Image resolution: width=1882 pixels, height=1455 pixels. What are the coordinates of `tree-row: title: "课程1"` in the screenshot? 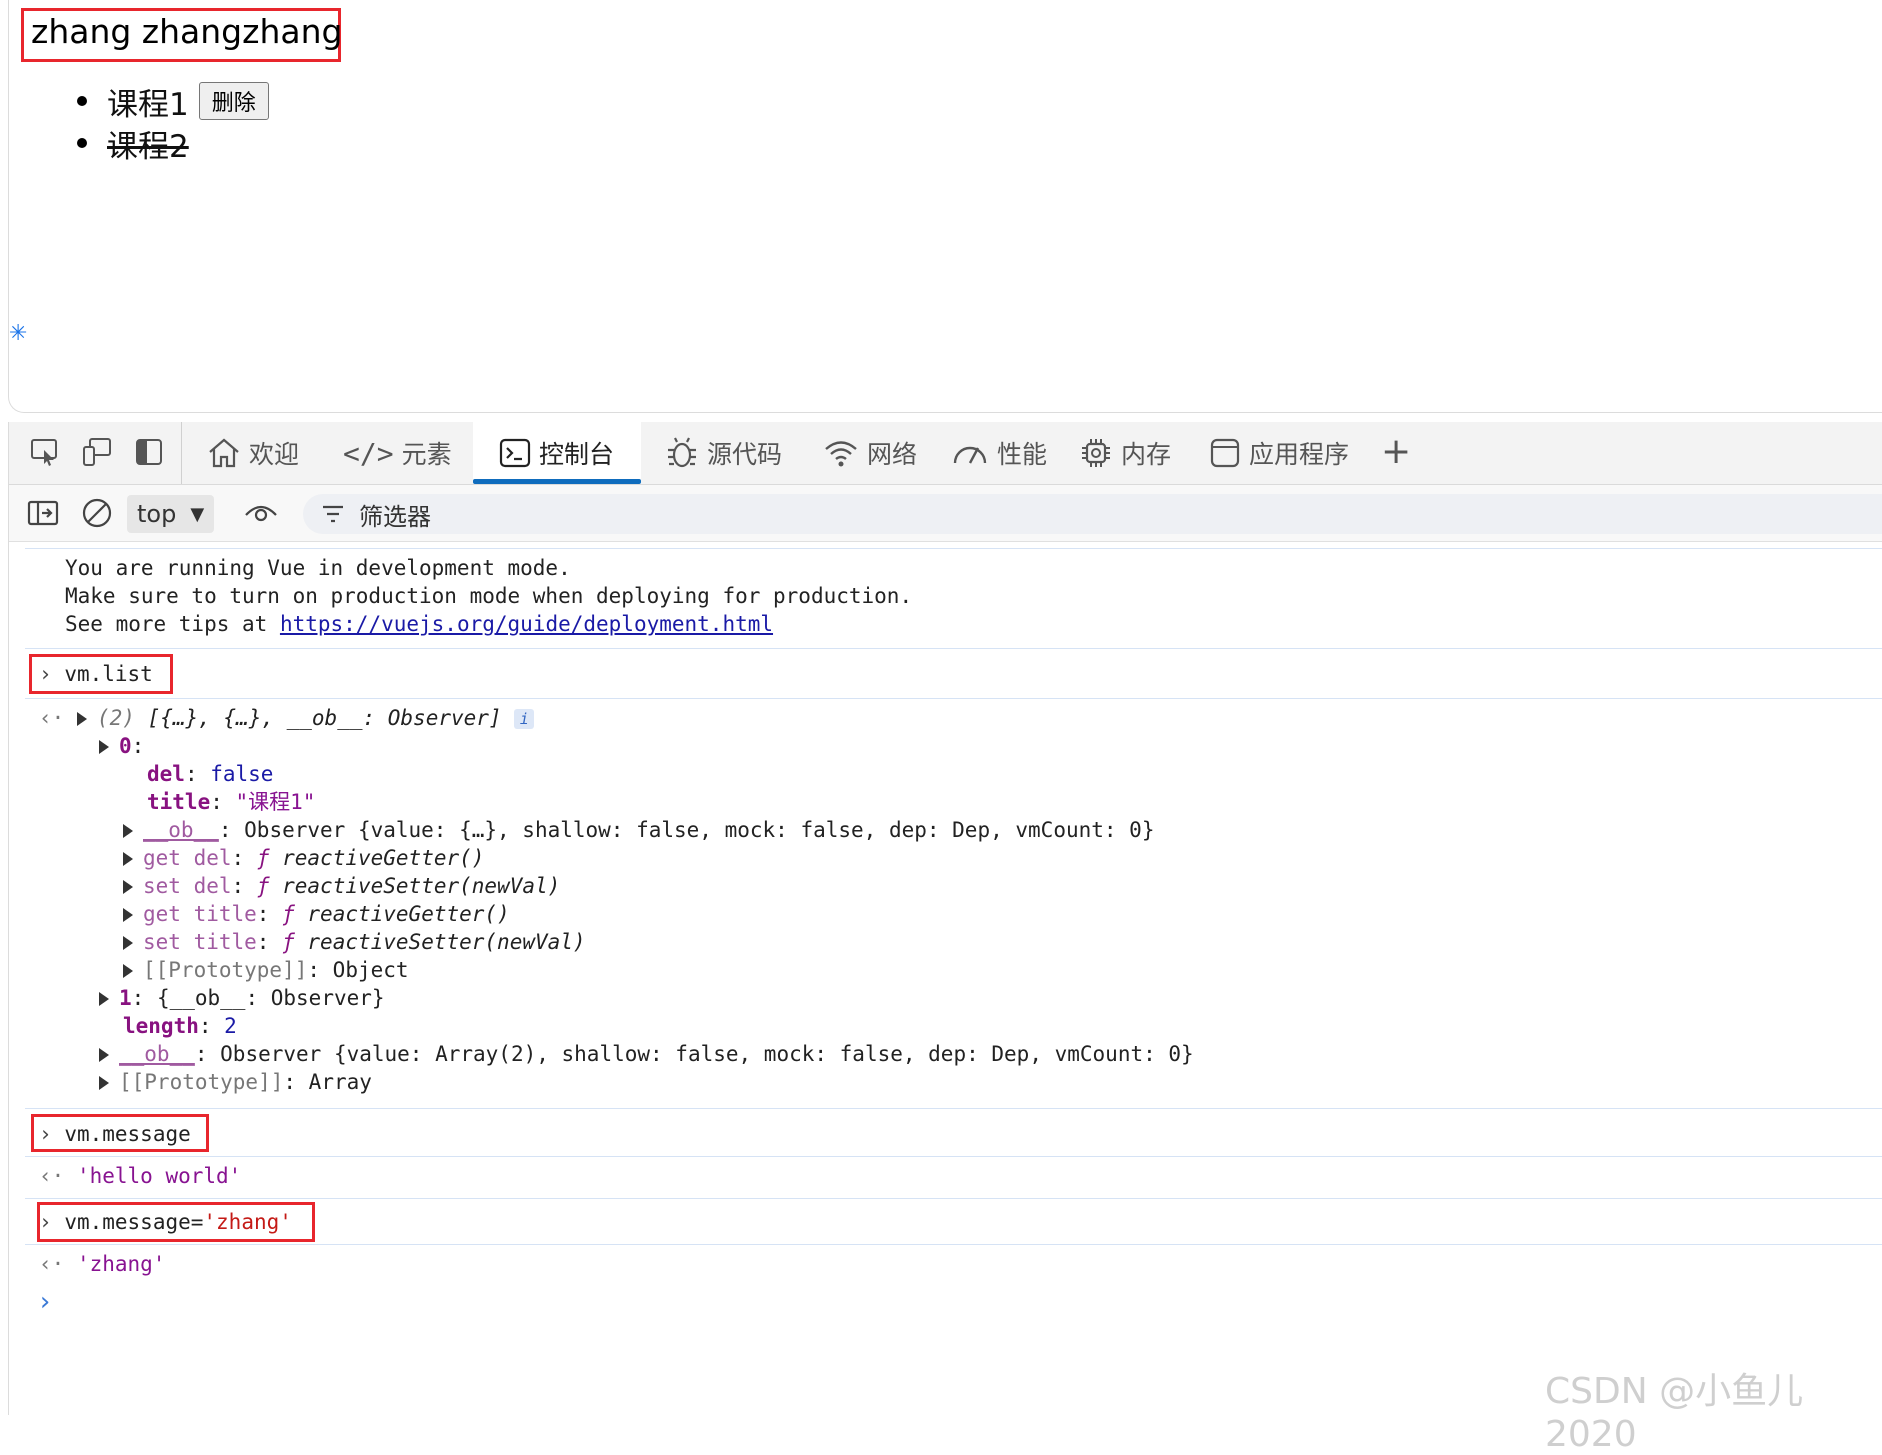 It's located at (231, 802).